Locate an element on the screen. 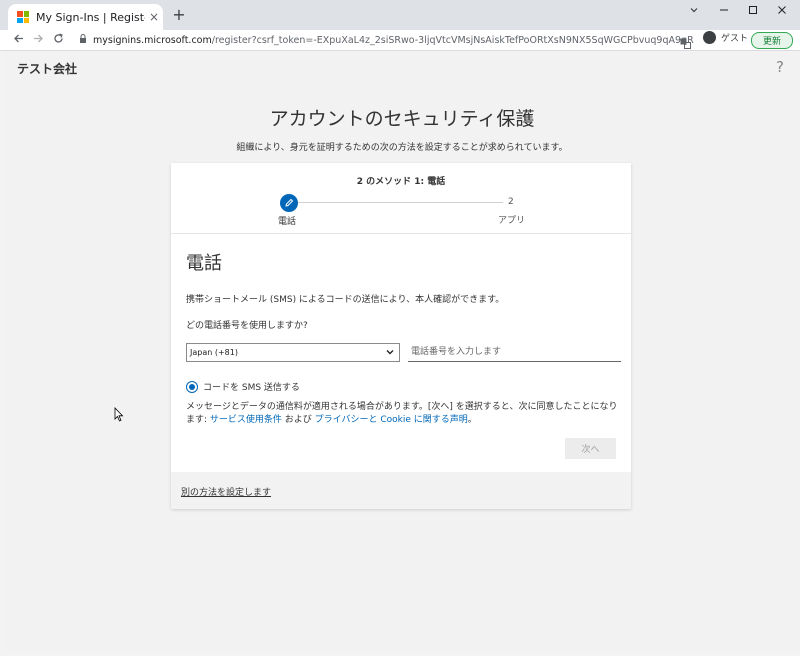 The height and width of the screenshot is (656, 800). progress-section: 2 のメソッド 1: 電話 電話 2 アプリ is located at coordinates (401, 198).